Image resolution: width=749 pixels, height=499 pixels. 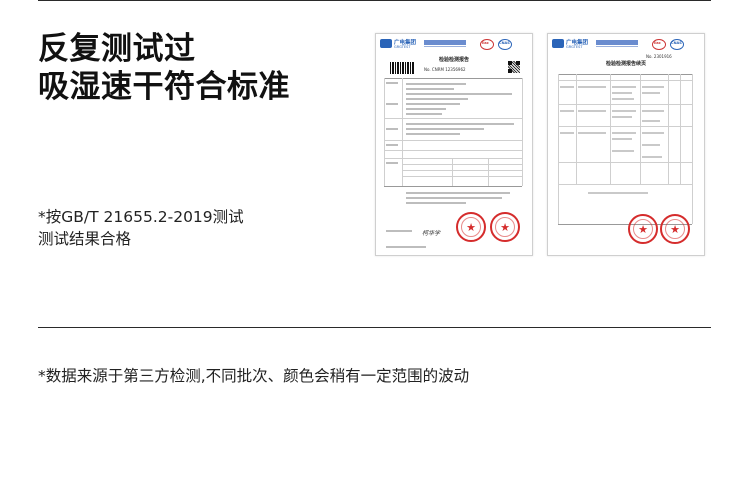 I want to click on signature: 柯华学, so click(x=431, y=233).